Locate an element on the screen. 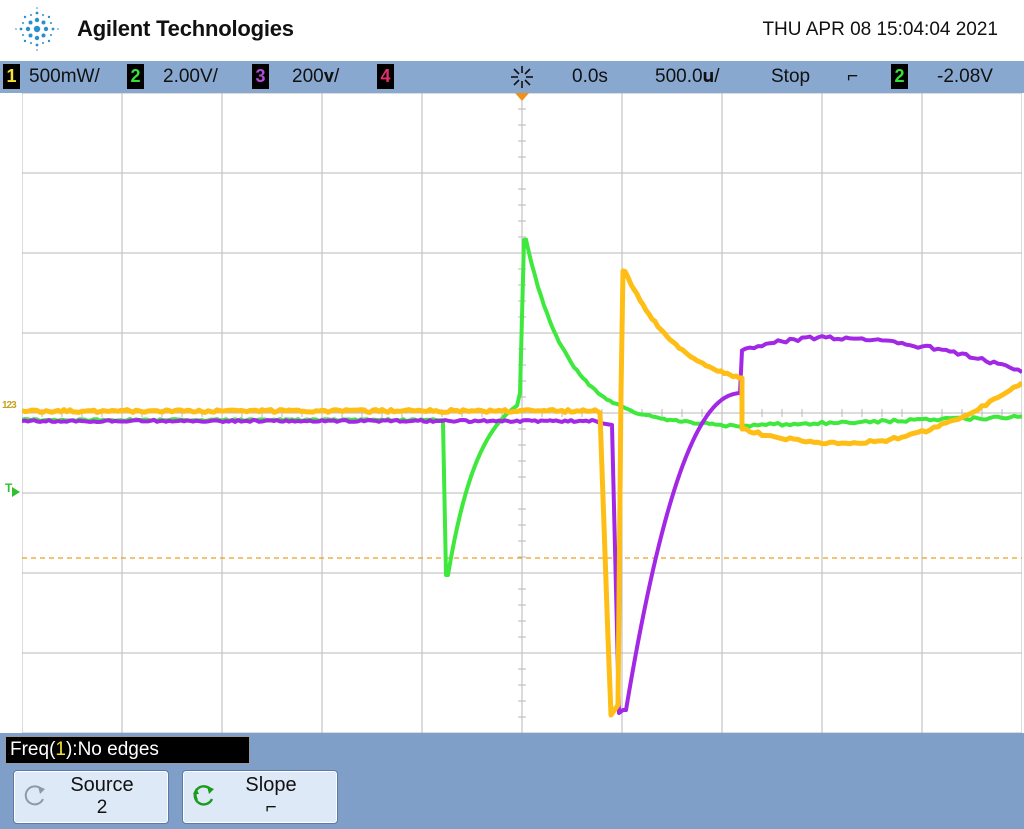 Image resolution: width=1024 pixels, height=829 pixels. time-scale: 500.0𝐮/ is located at coordinates (687, 77).